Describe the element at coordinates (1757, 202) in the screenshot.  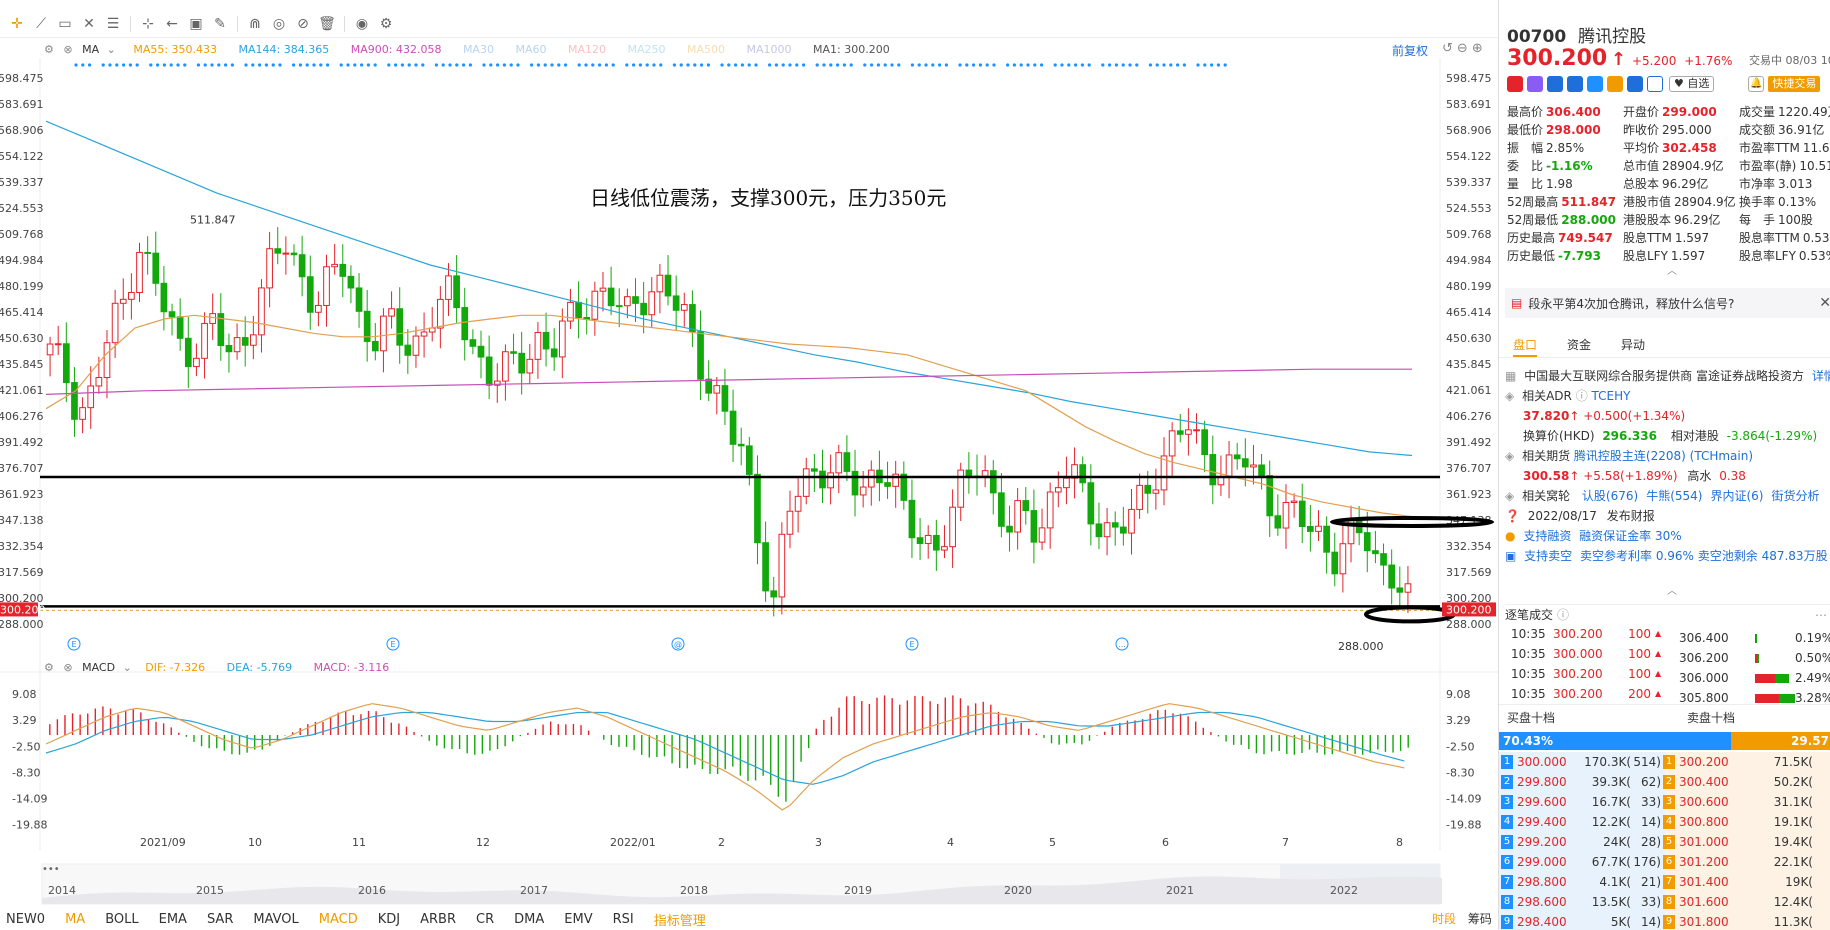
I see `quote-key: 换手率` at that location.